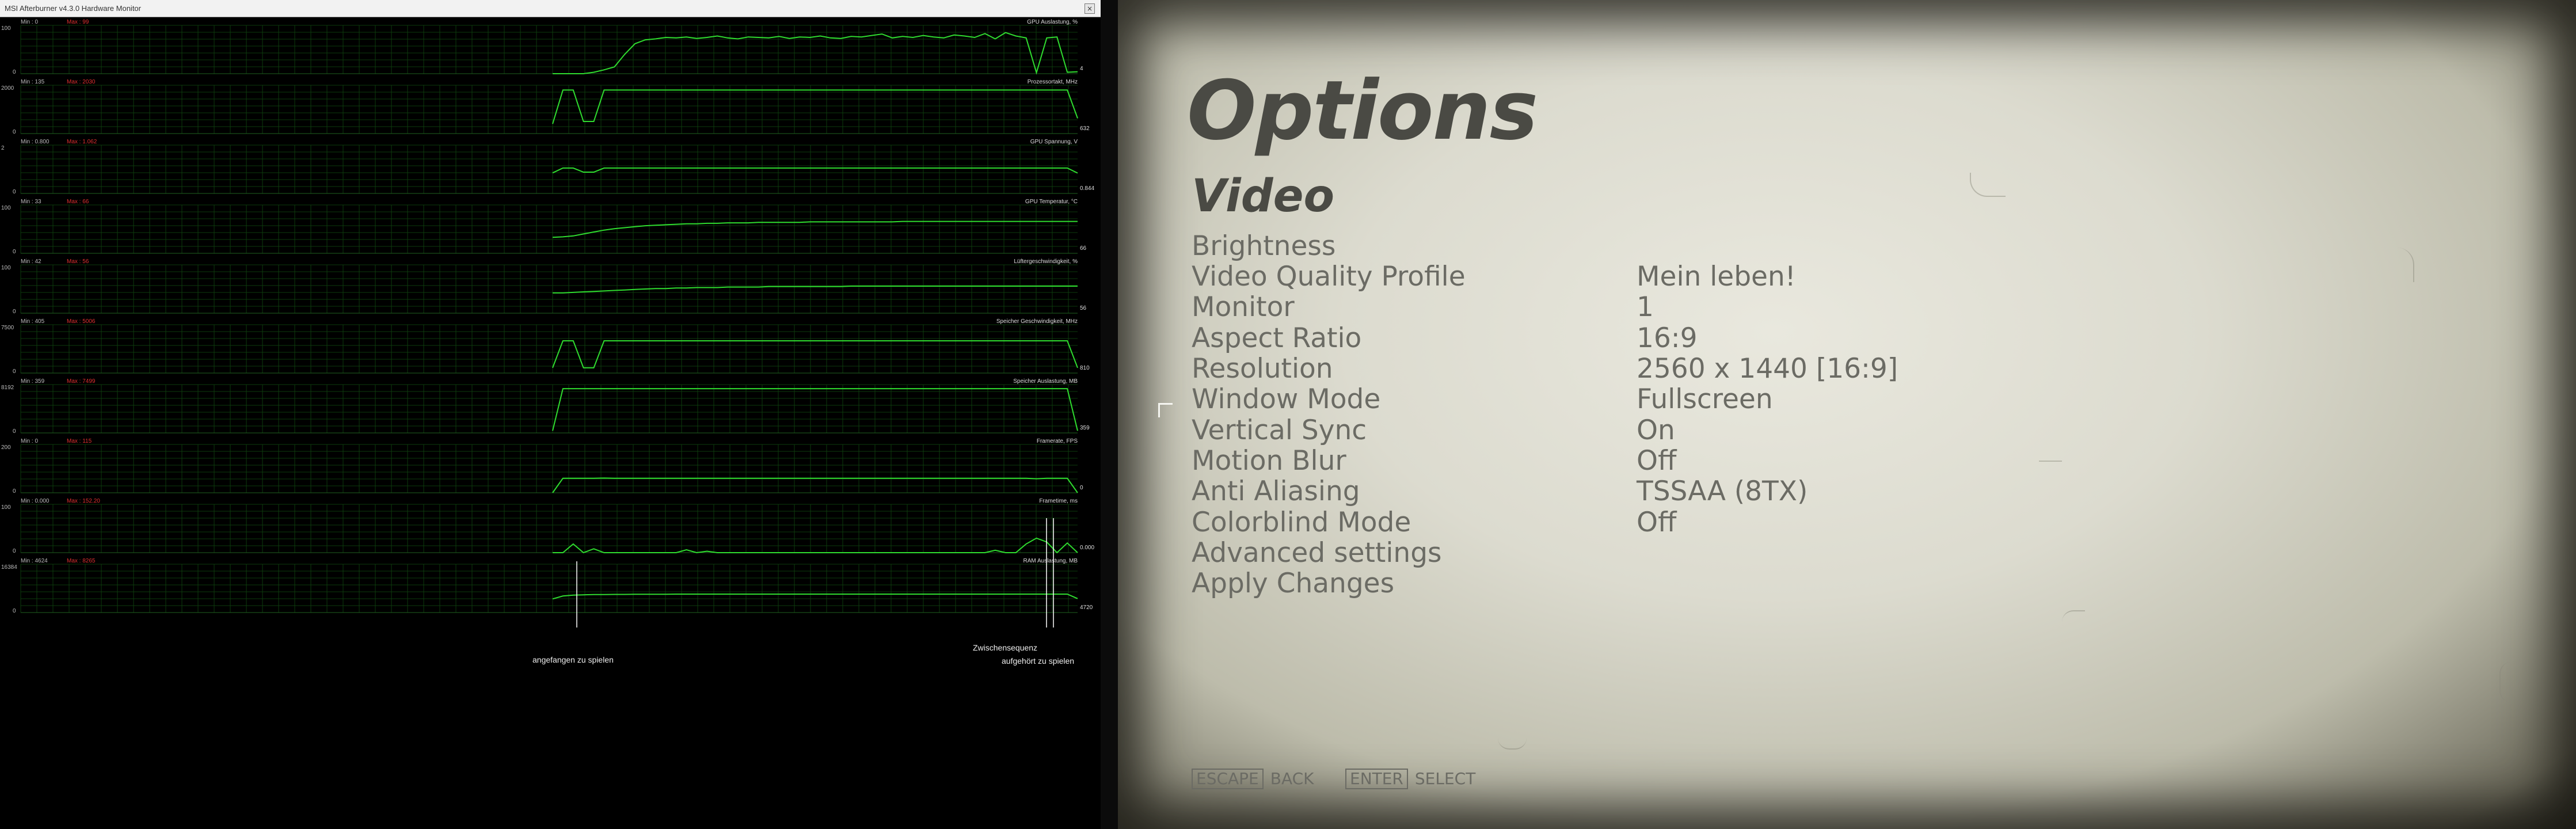  What do you see at coordinates (78, 22) in the screenshot?
I see `panel-max-label: Max : 99` at bounding box center [78, 22].